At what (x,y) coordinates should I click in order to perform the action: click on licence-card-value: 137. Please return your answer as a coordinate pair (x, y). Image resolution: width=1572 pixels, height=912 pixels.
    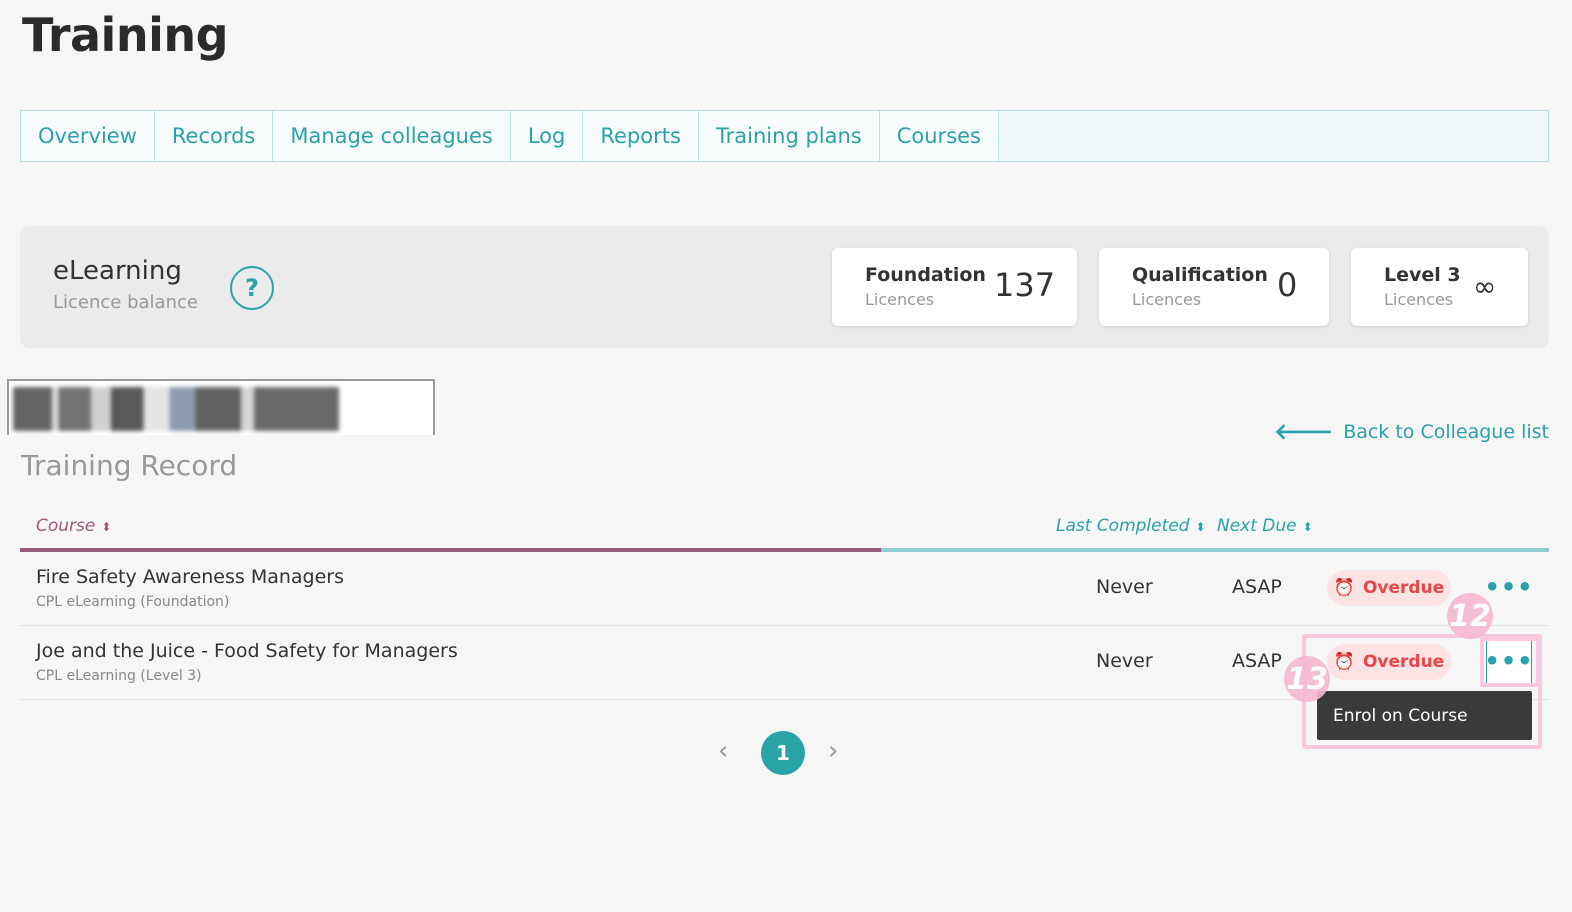
    Looking at the image, I should click on (1025, 285).